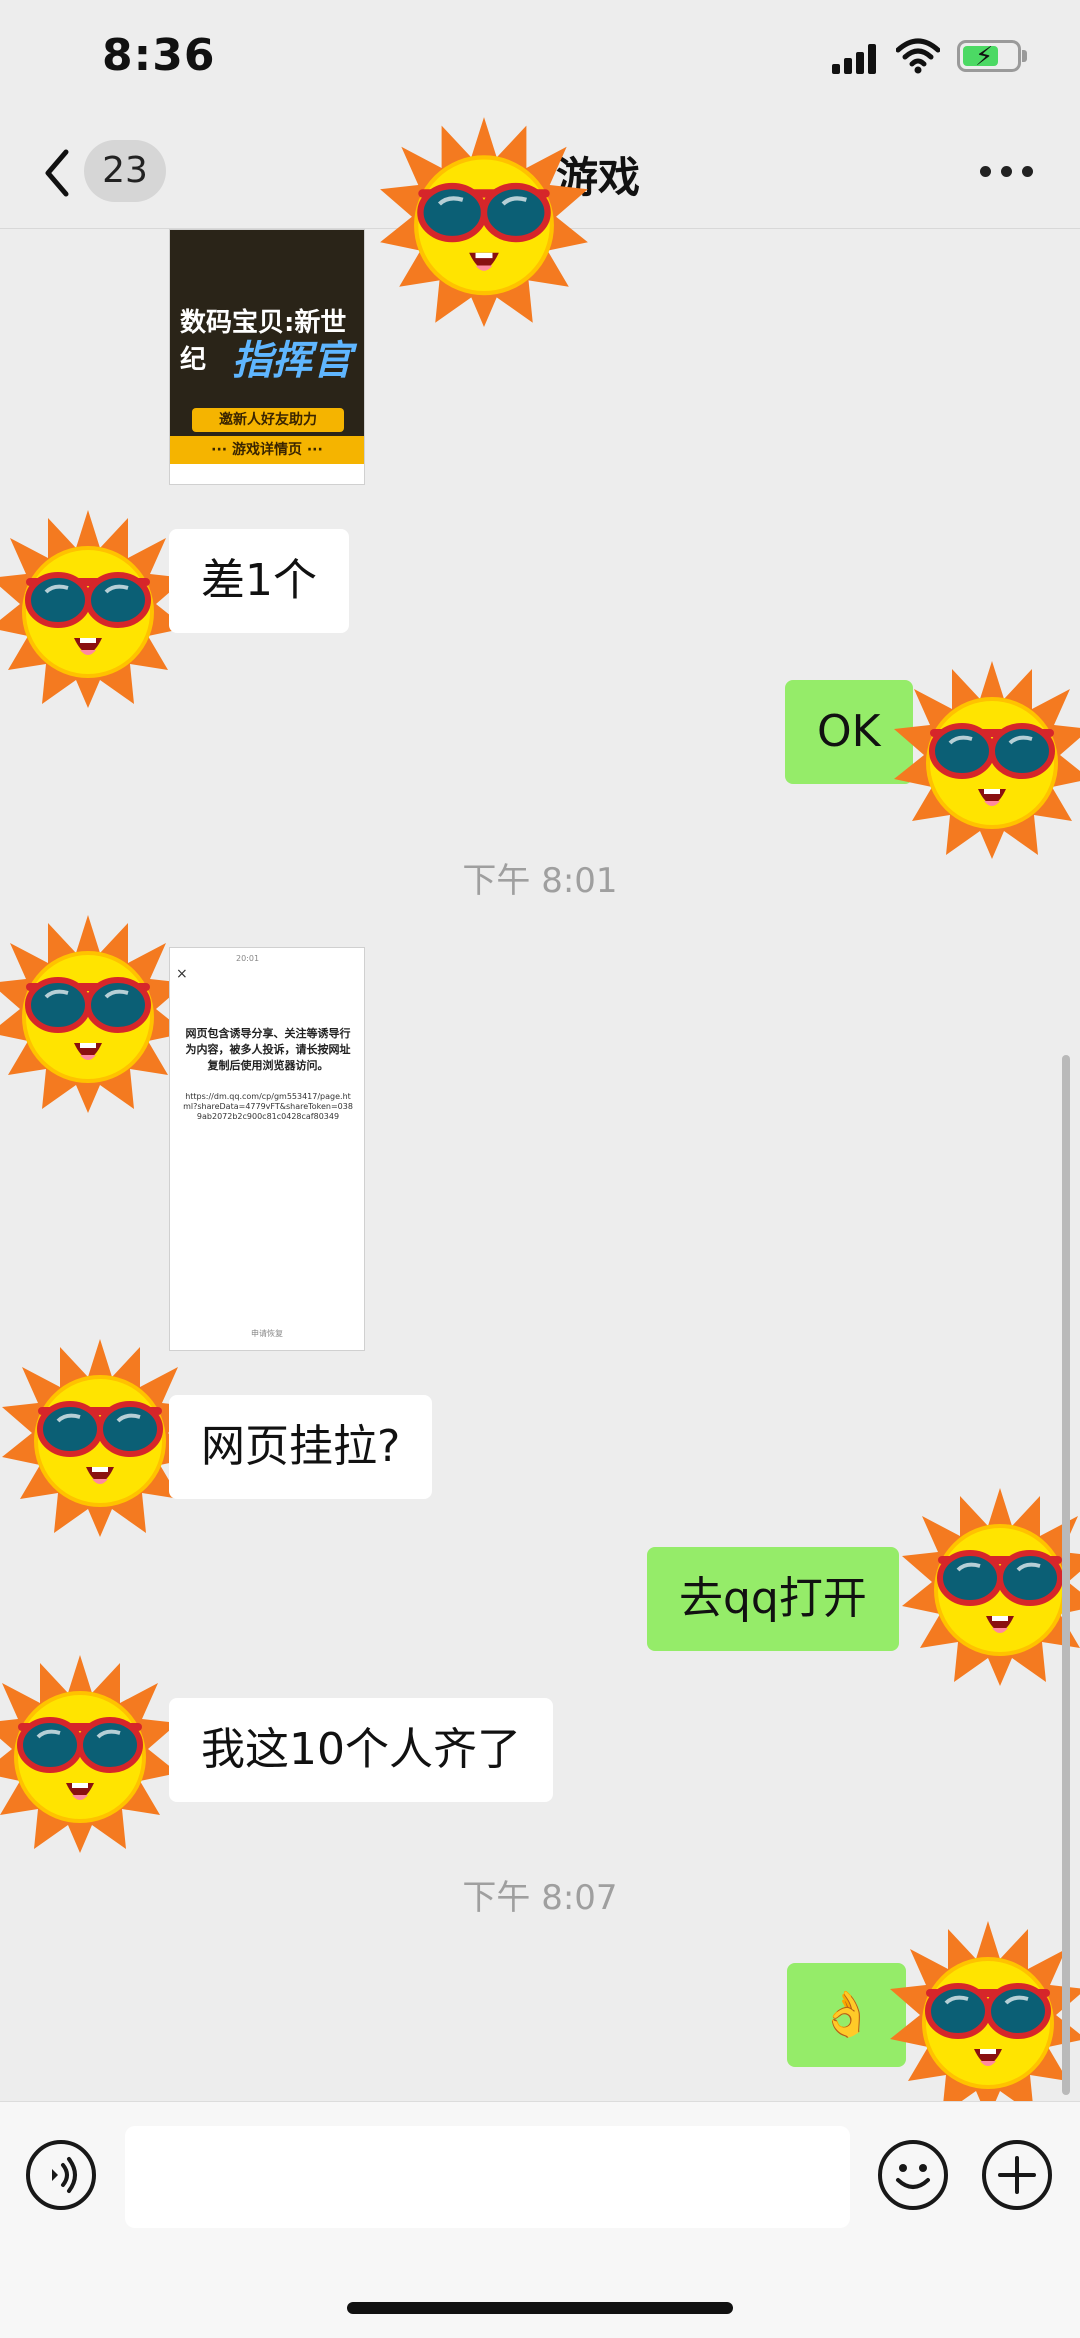  I want to click on voice-icon, so click(61, 2175).